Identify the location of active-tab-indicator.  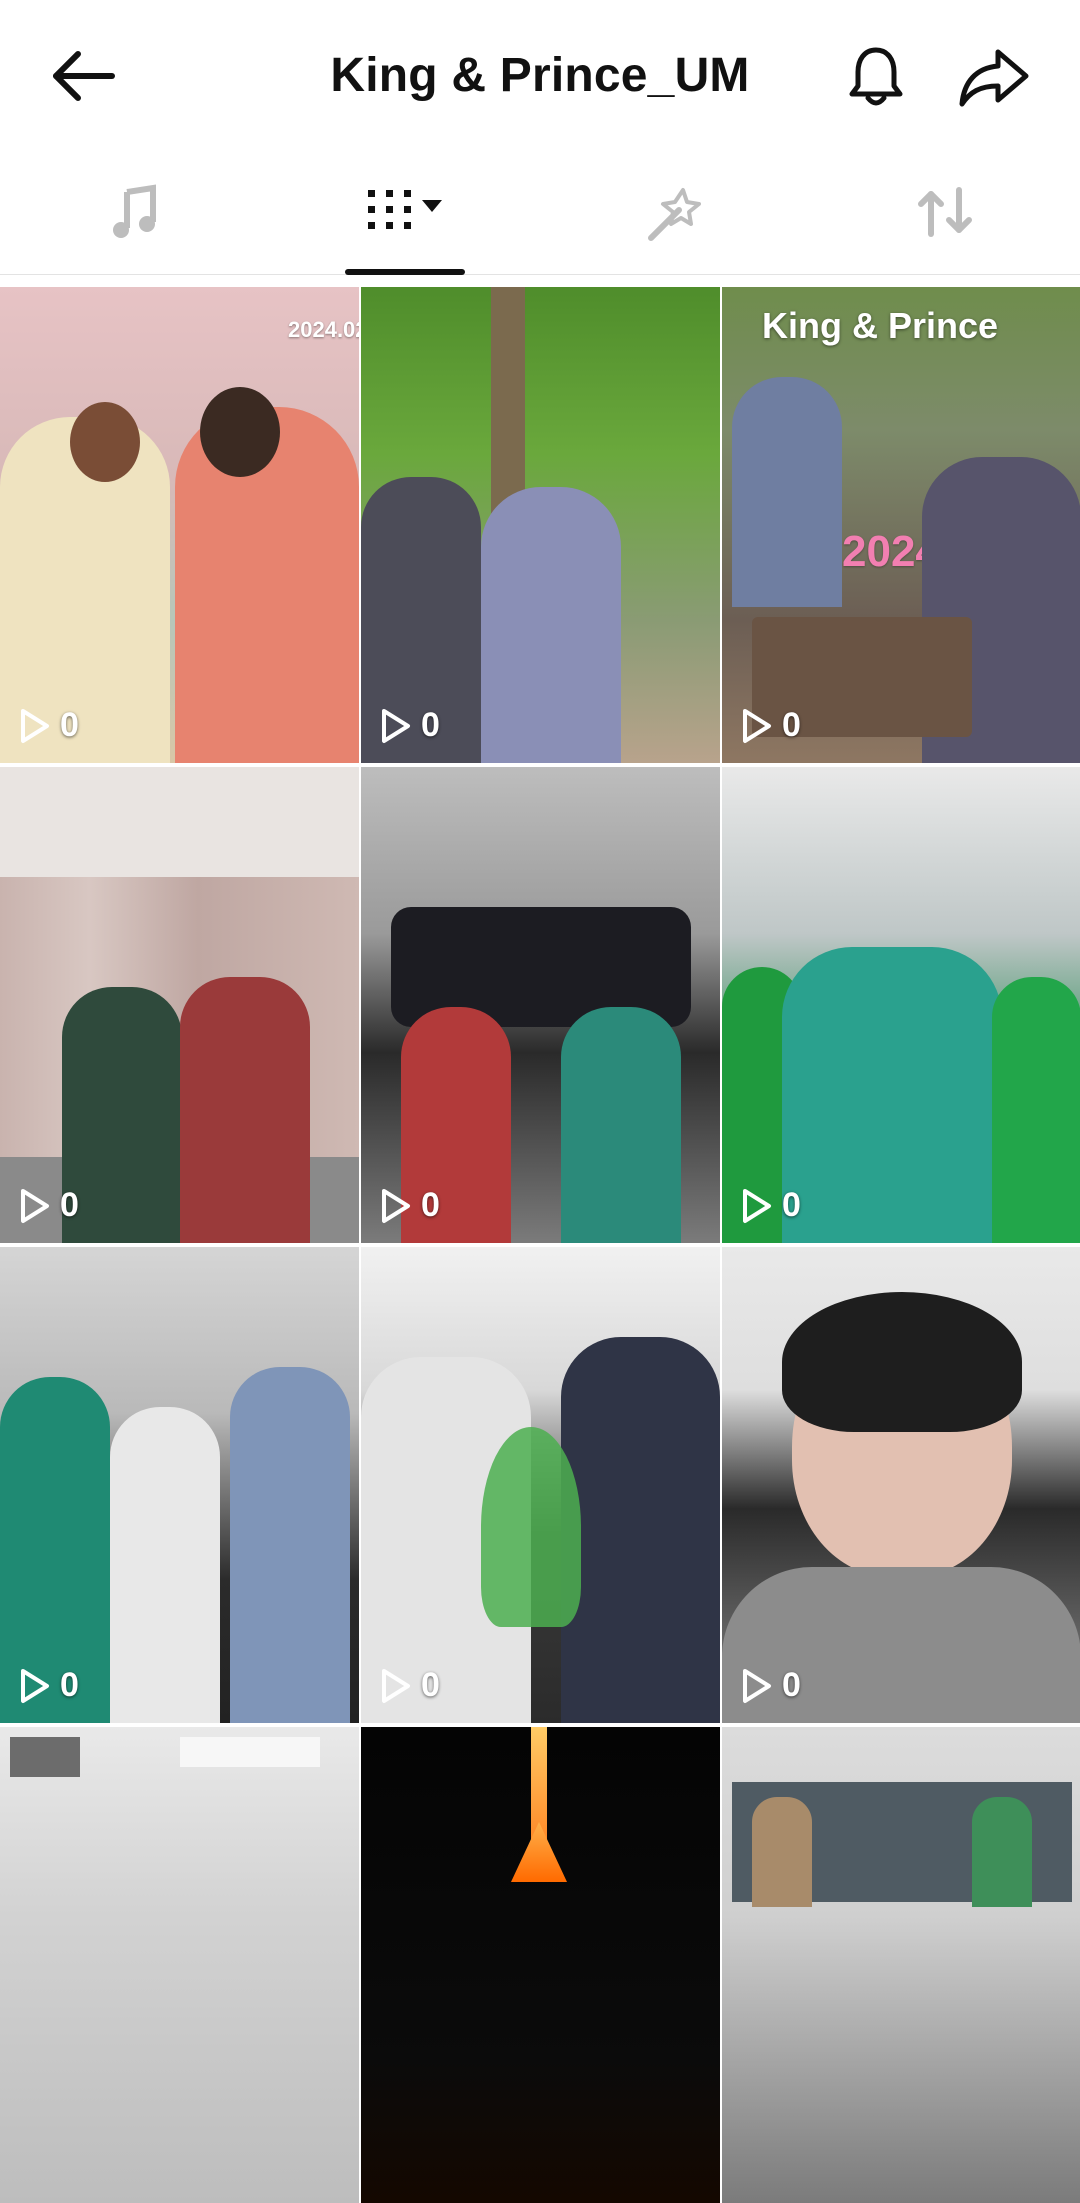
(405, 272).